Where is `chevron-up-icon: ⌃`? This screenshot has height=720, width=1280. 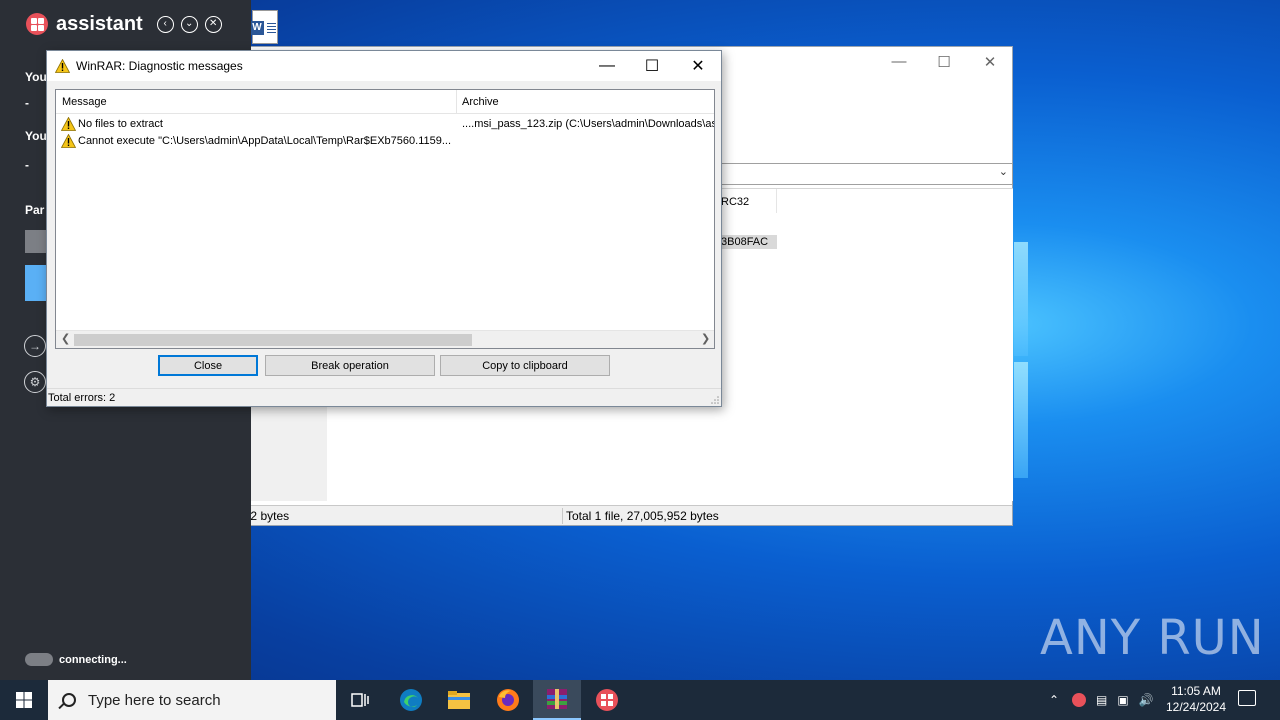
chevron-up-icon: ⌃ is located at coordinates (1054, 700).